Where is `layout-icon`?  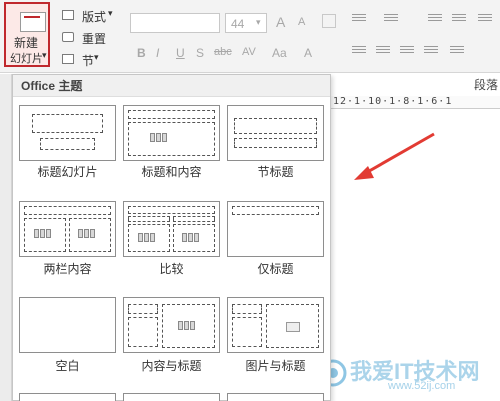
layout-icon is located at coordinates (68, 15).